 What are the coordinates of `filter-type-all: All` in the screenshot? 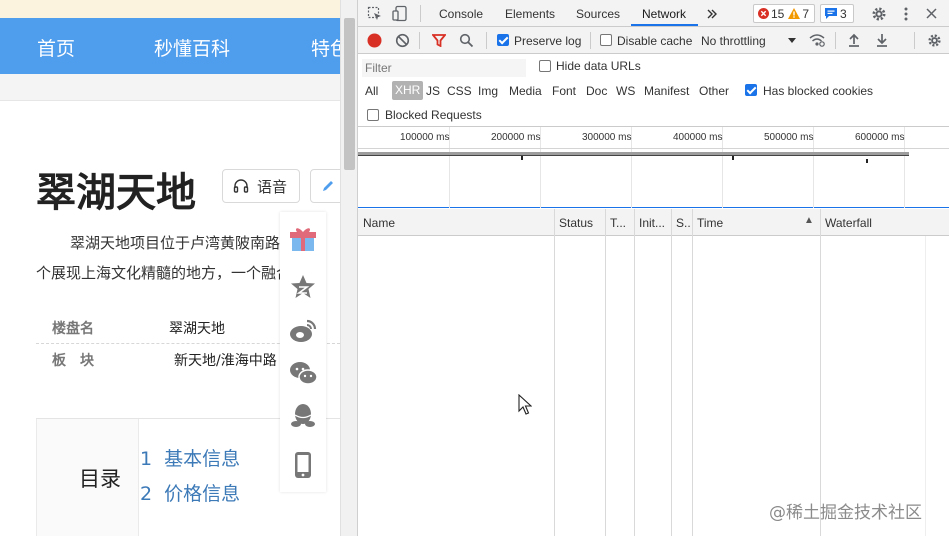 It's located at (371, 91).